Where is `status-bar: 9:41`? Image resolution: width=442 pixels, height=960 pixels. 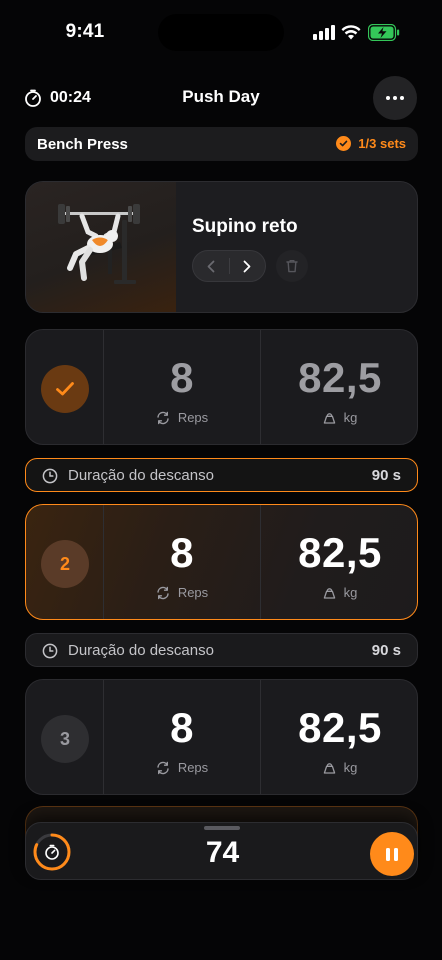 status-bar: 9:41 is located at coordinates (221, 32).